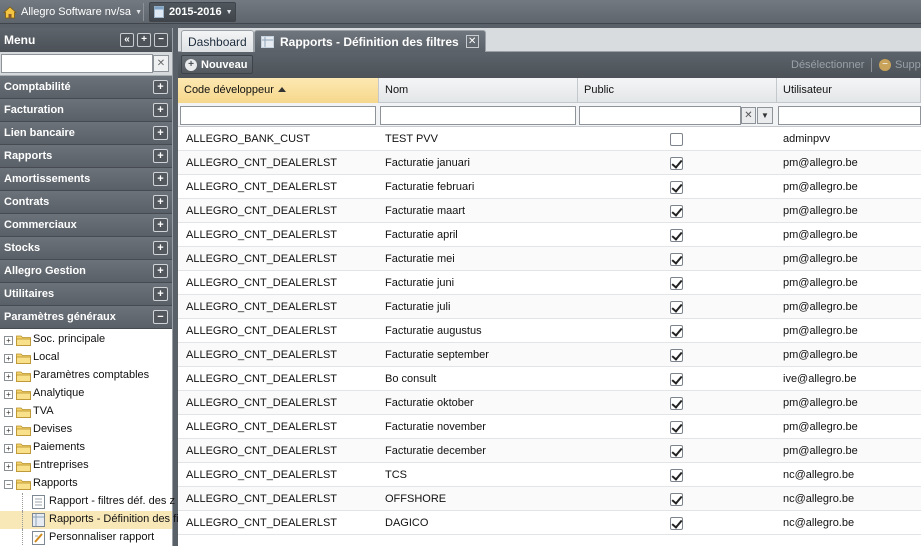  Describe the element at coordinates (478, 90) in the screenshot. I see `column-header-nom: Nom` at that location.